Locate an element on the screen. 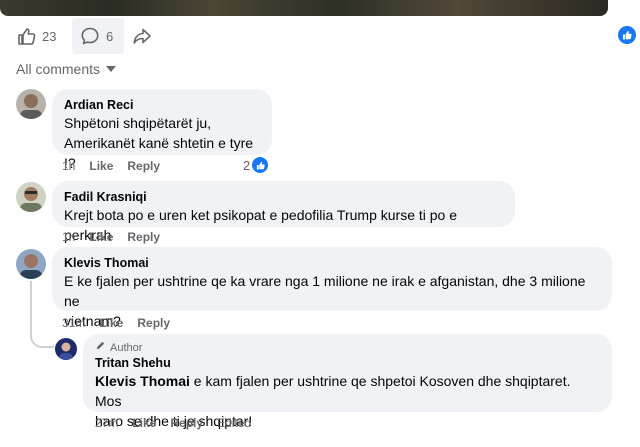  comment-author: Klevis Thomai is located at coordinates (332, 263).